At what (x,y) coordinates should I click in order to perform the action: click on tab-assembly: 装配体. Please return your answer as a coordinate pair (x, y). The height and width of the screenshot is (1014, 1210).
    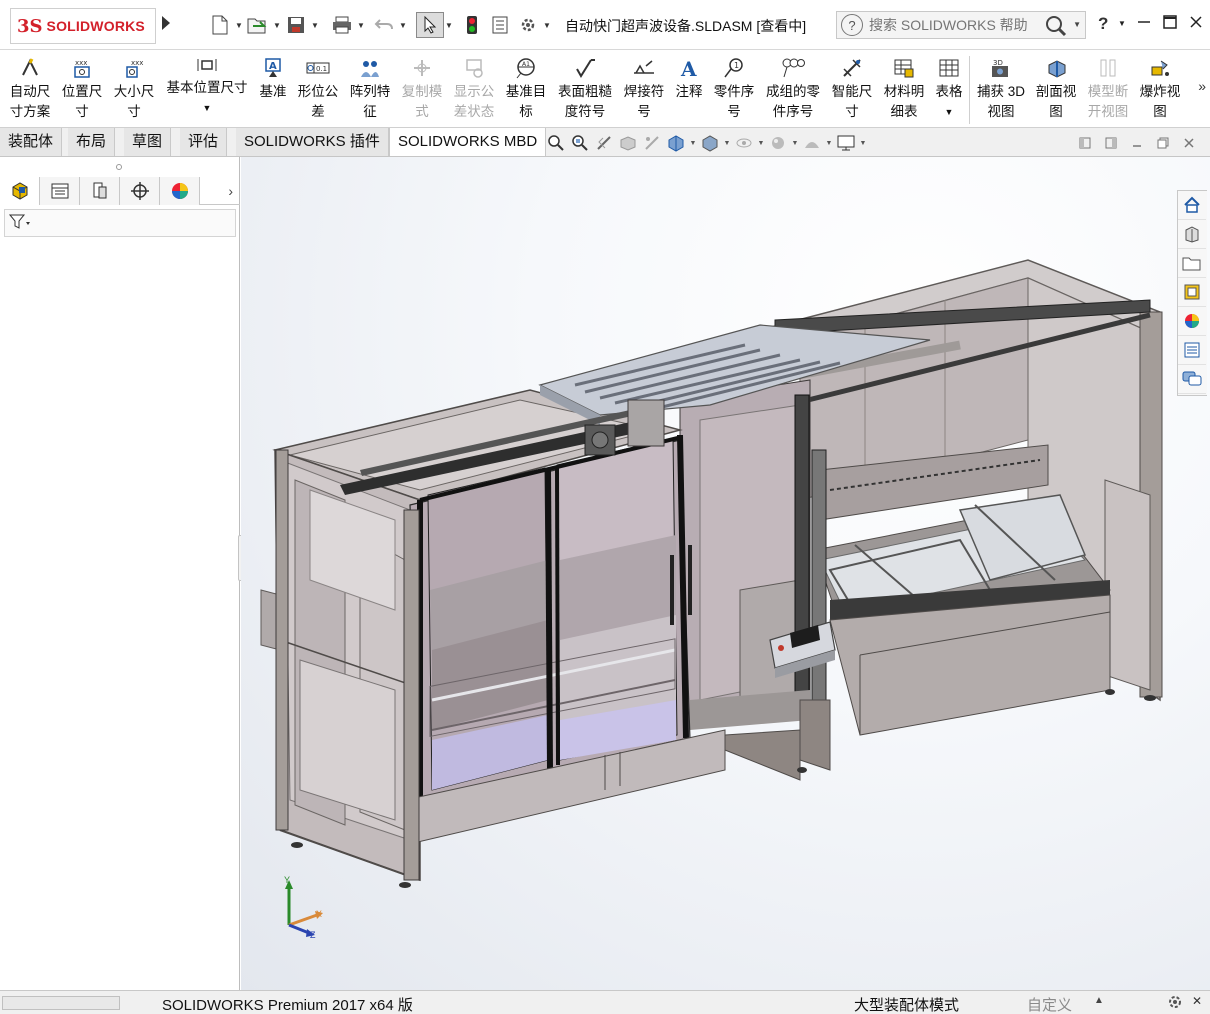
    Looking at the image, I should click on (31, 142).